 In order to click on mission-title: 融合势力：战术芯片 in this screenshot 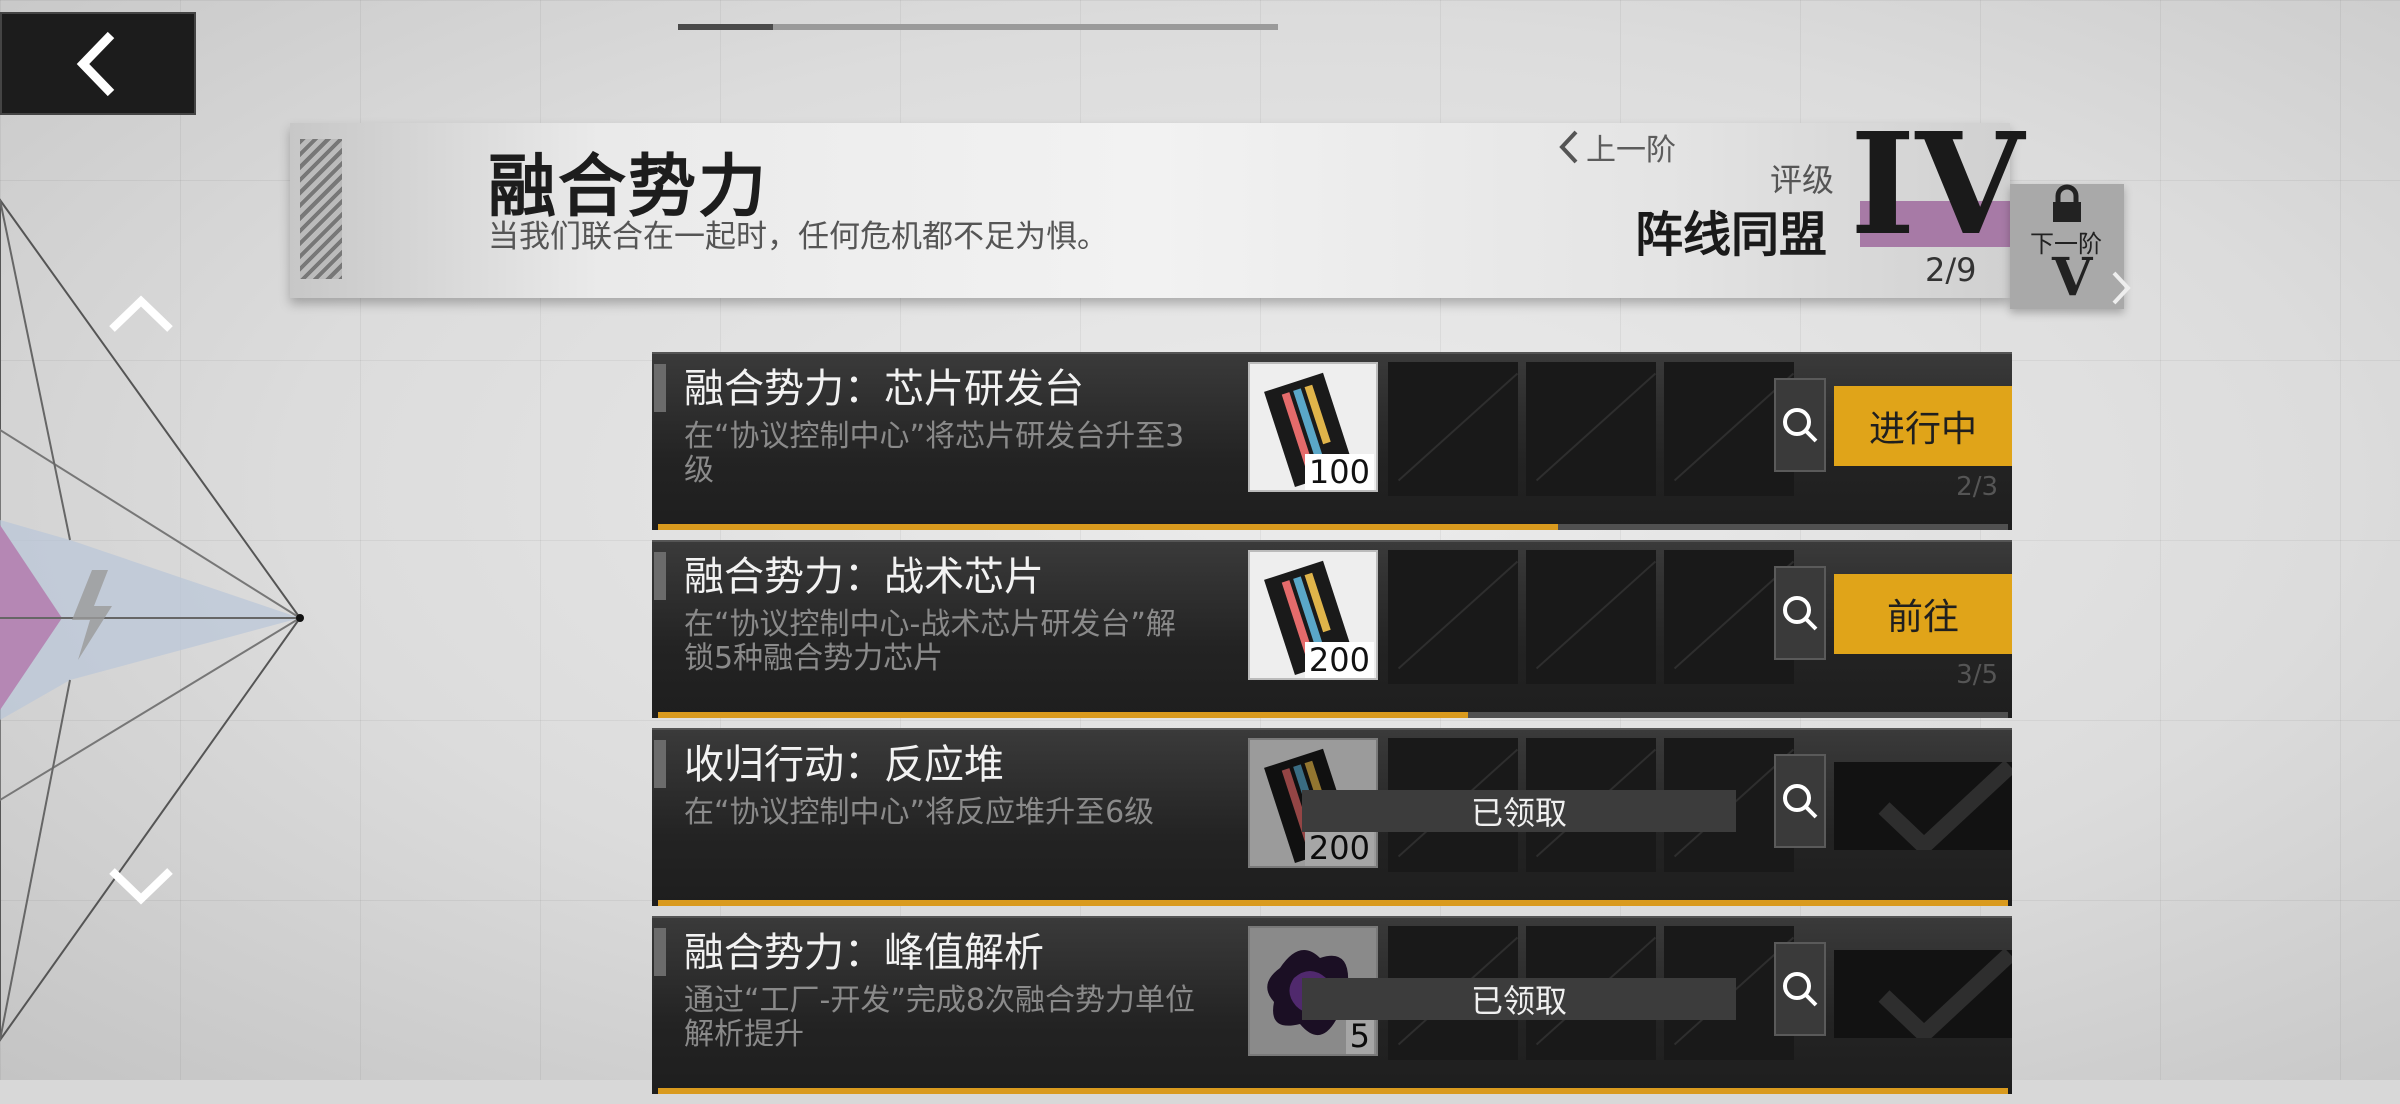, I will do `click(864, 577)`.